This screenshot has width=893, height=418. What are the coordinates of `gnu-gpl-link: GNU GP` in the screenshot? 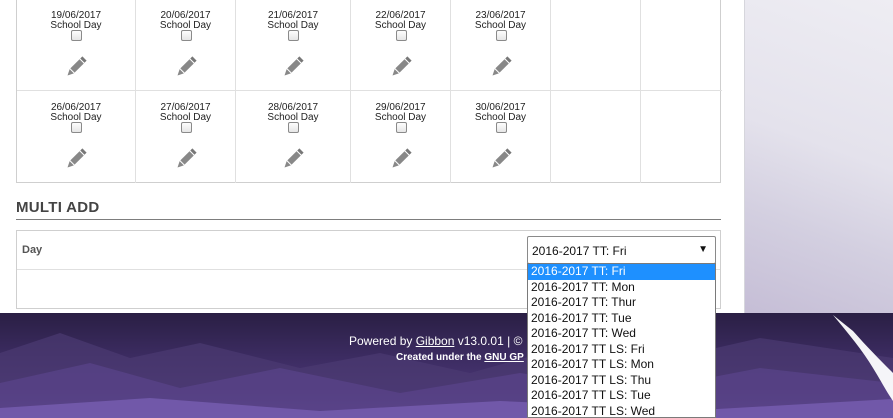 It's located at (503, 357).